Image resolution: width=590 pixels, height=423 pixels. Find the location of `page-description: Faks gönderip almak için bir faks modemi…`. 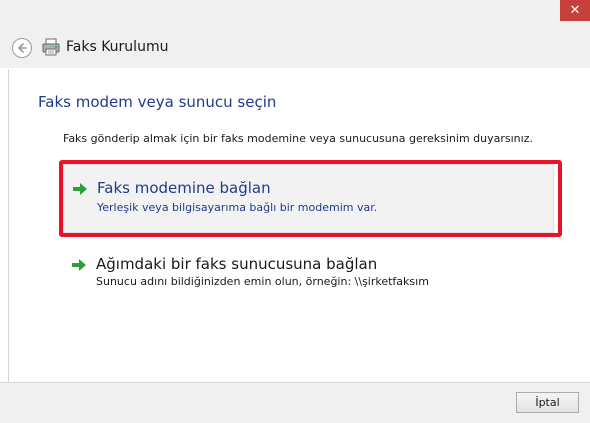

page-description: Faks gönderip almak için bir faks modemi… is located at coordinates (298, 138).